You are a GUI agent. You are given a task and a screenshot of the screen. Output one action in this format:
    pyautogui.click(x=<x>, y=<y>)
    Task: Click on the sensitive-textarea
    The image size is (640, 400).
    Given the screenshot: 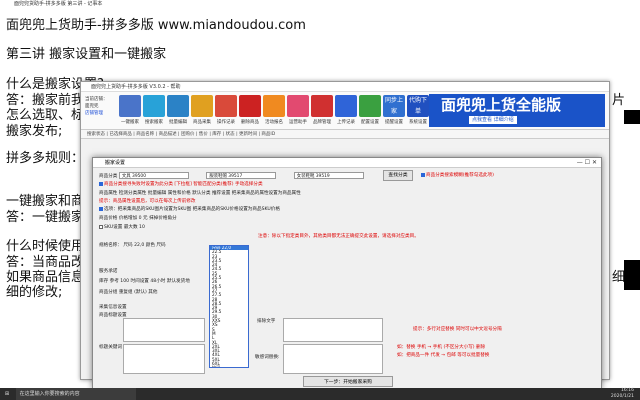 What is the action you would take?
    pyautogui.click(x=333, y=359)
    